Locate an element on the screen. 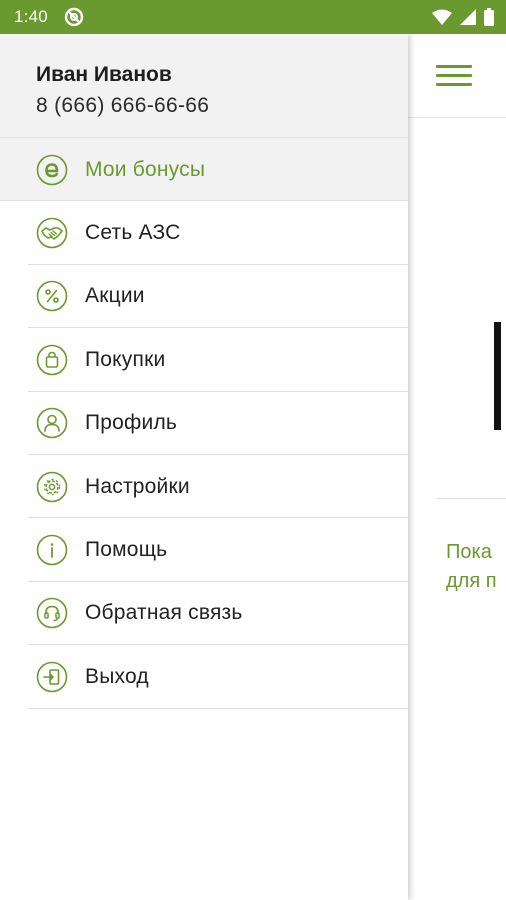  background-hint-text: Пока для п is located at coordinates (476, 567).